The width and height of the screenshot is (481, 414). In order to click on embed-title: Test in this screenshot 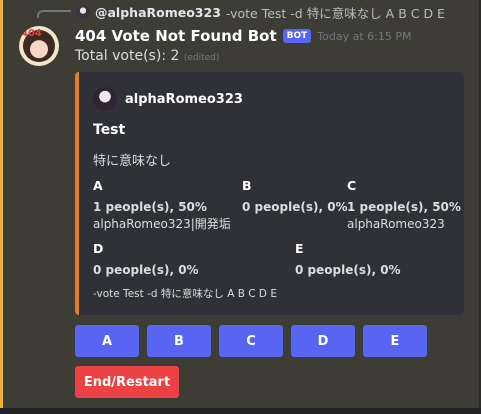, I will do `click(109, 130)`.